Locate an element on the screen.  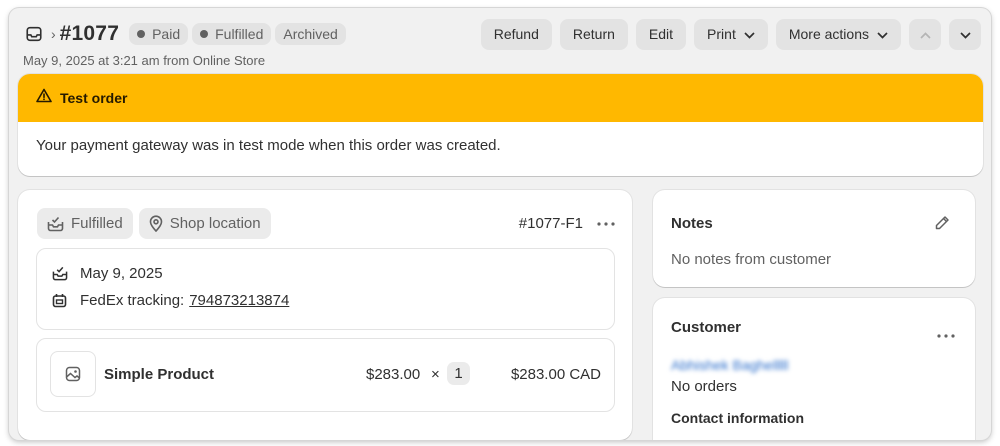
return-button: Return is located at coordinates (593, 34).